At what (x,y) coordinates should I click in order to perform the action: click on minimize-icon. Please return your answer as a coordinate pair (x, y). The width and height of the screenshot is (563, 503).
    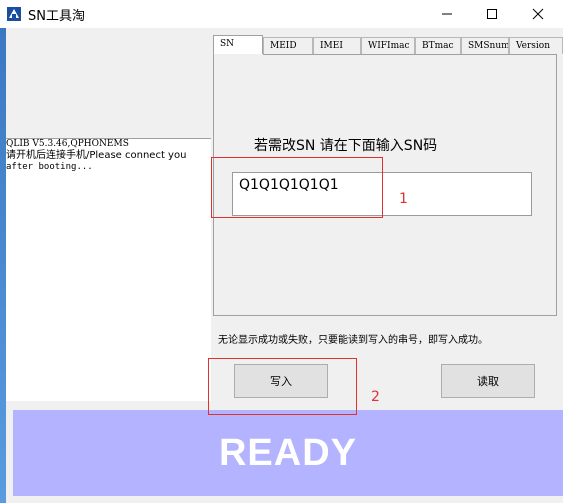
    Looking at the image, I should click on (446, 14).